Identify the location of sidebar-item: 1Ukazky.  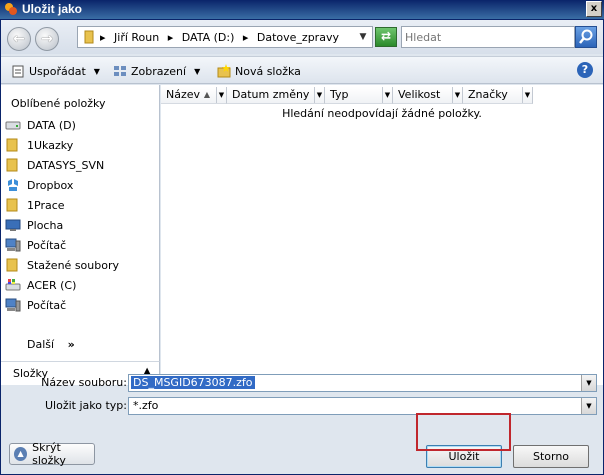
(80, 145).